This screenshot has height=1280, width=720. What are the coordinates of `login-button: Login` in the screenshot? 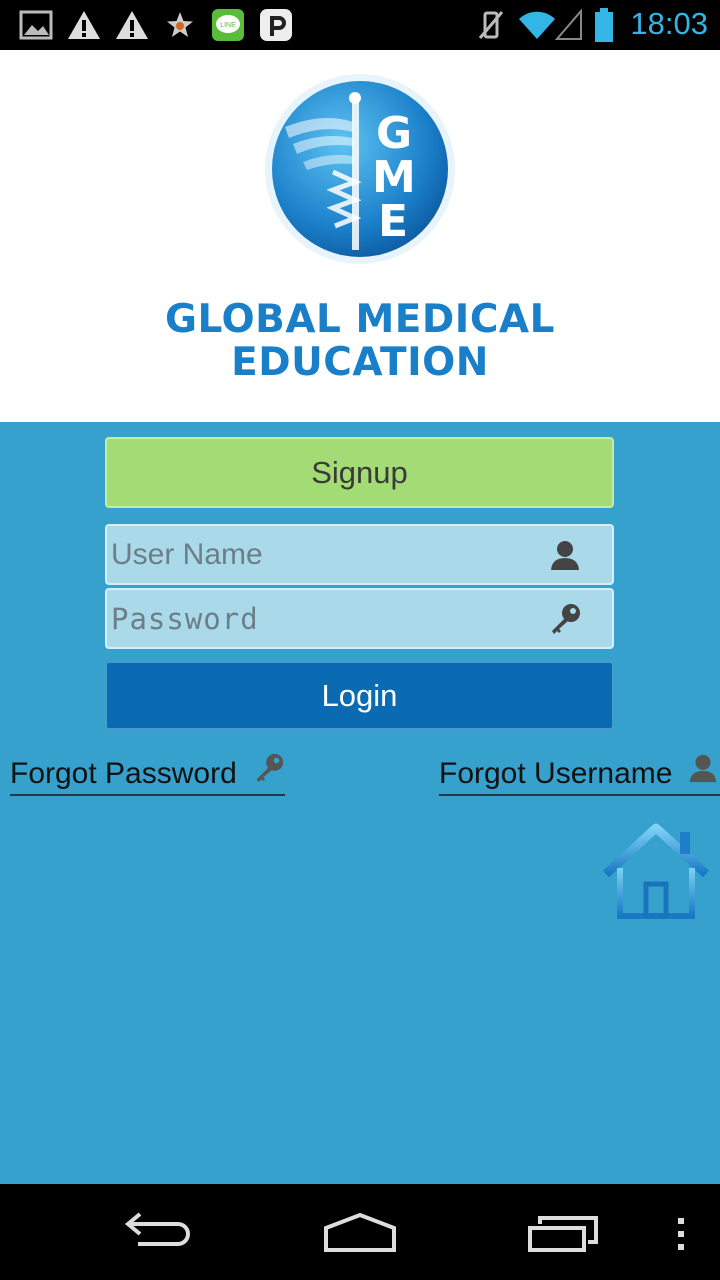 It's located at (359, 695).